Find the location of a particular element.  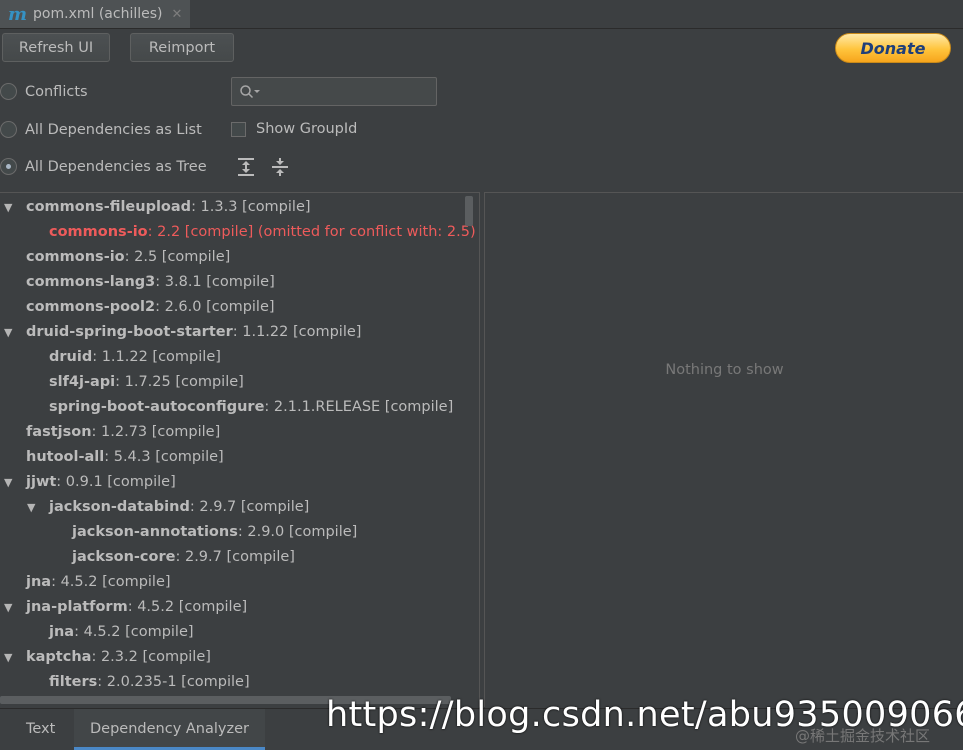

artifact-name: hutool-all is located at coordinates (65, 457).